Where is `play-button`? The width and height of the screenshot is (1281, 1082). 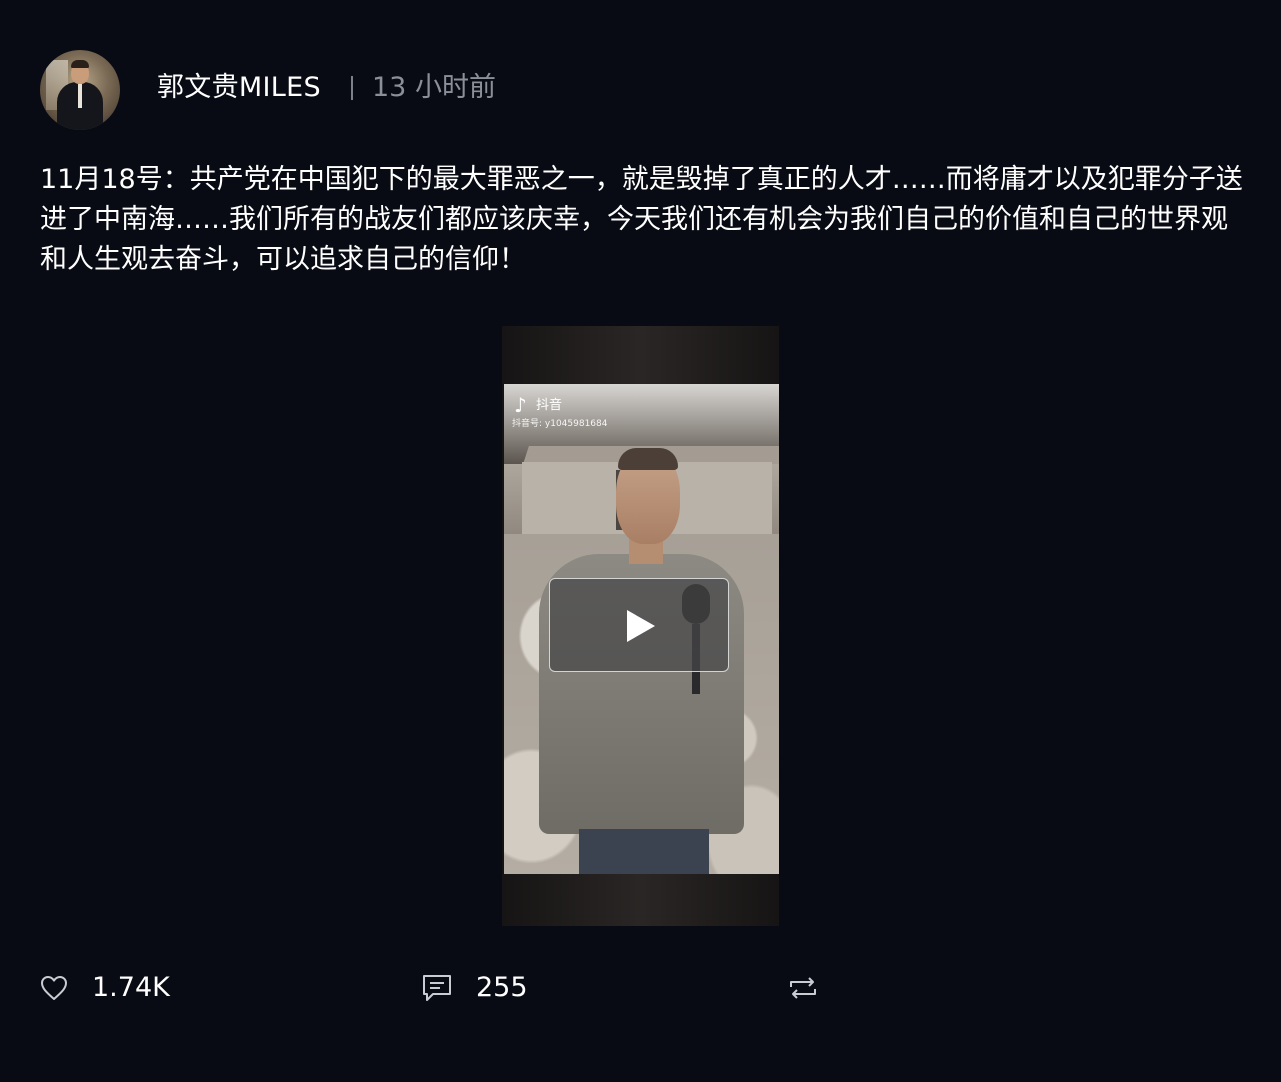
play-button is located at coordinates (639, 625).